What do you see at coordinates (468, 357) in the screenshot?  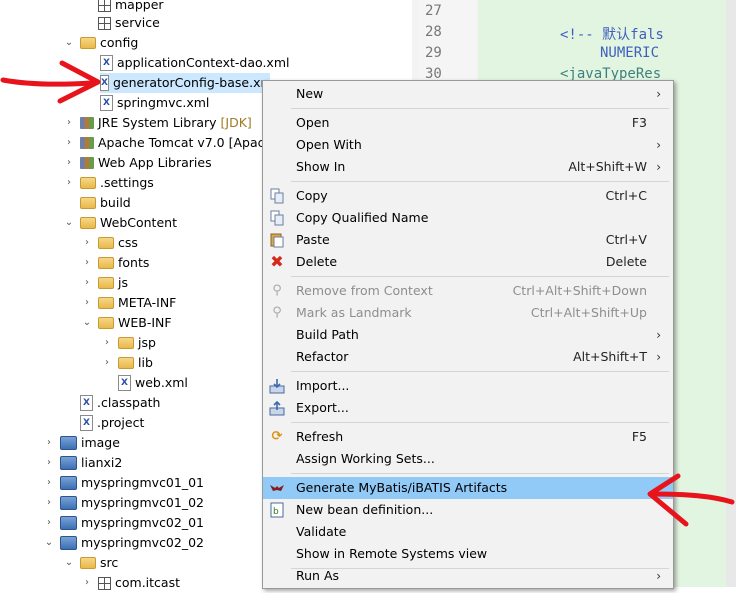 I see `menu-item-refactor: Refactor Alt+Shift+T ›` at bounding box center [468, 357].